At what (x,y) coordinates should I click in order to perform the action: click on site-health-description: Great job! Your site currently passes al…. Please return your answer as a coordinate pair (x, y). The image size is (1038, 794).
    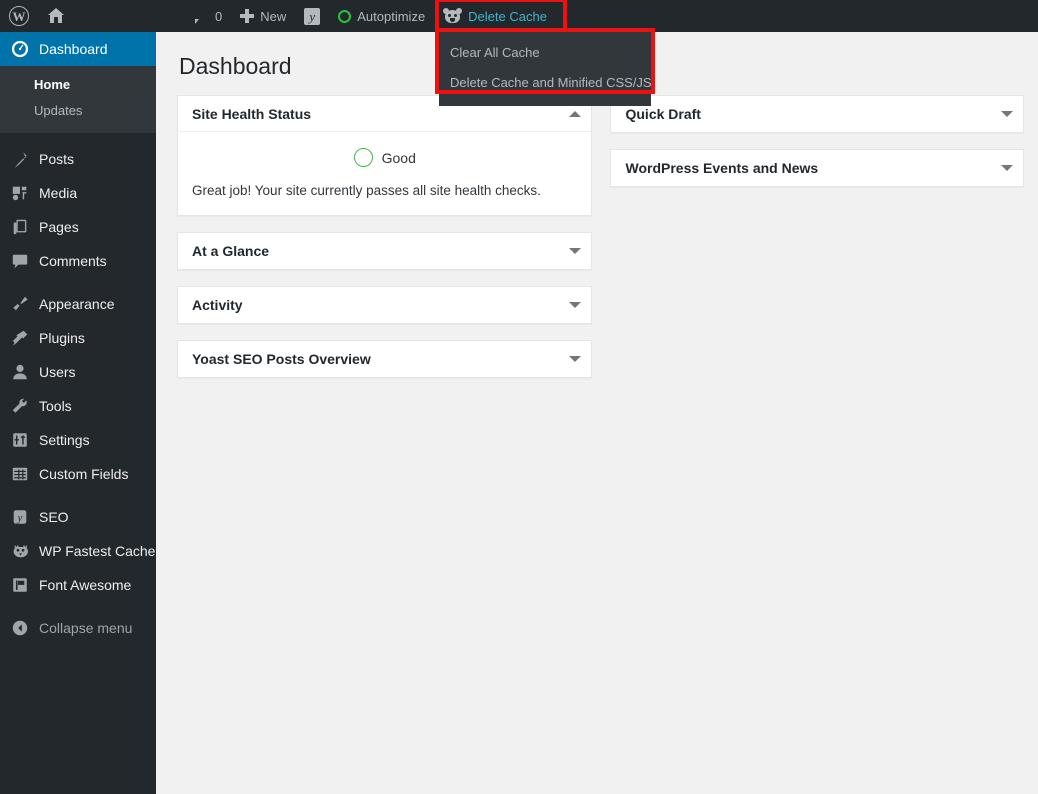
    Looking at the image, I should click on (366, 190).